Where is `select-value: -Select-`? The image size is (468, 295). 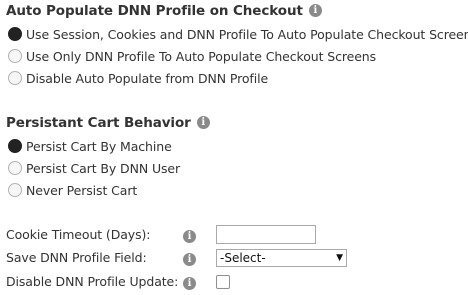
select-value: -Select- is located at coordinates (243, 258).